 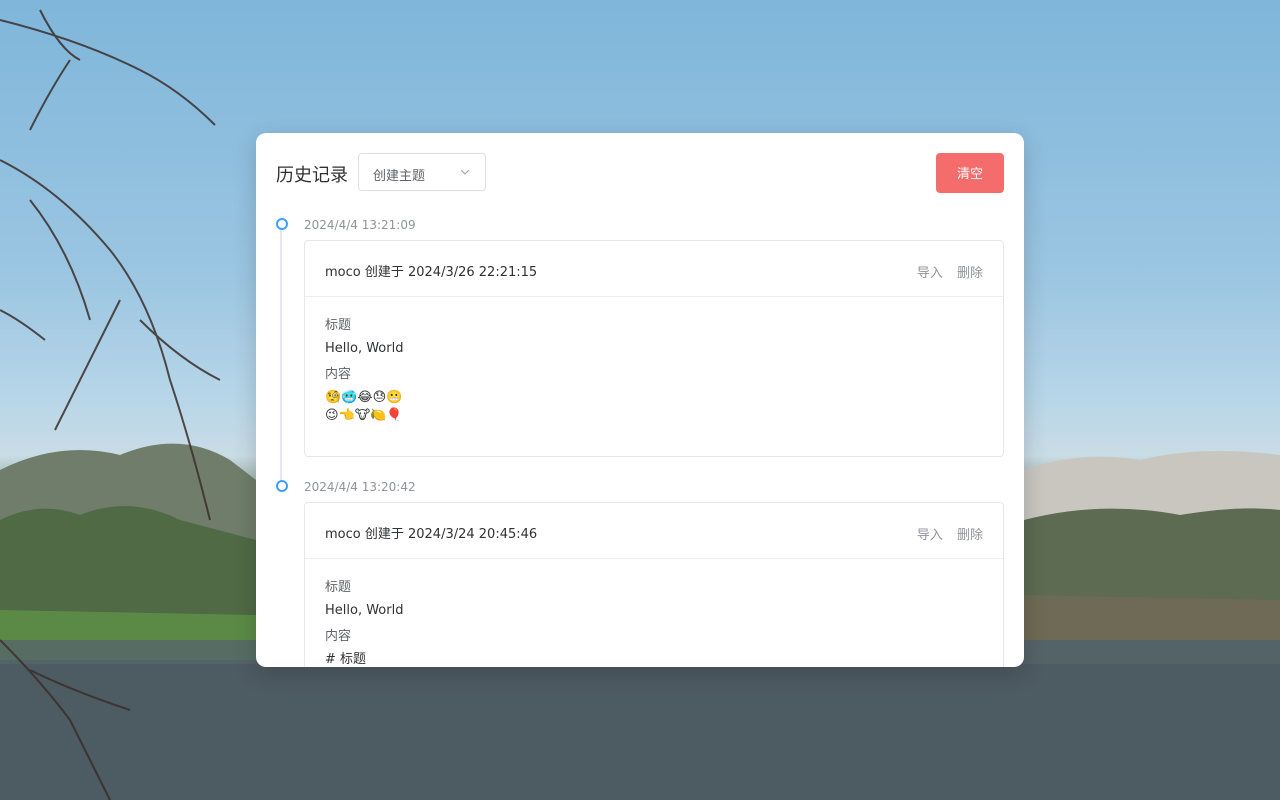 I want to click on panel-header: 历史记录 创建主题 清空, so click(x=640, y=173).